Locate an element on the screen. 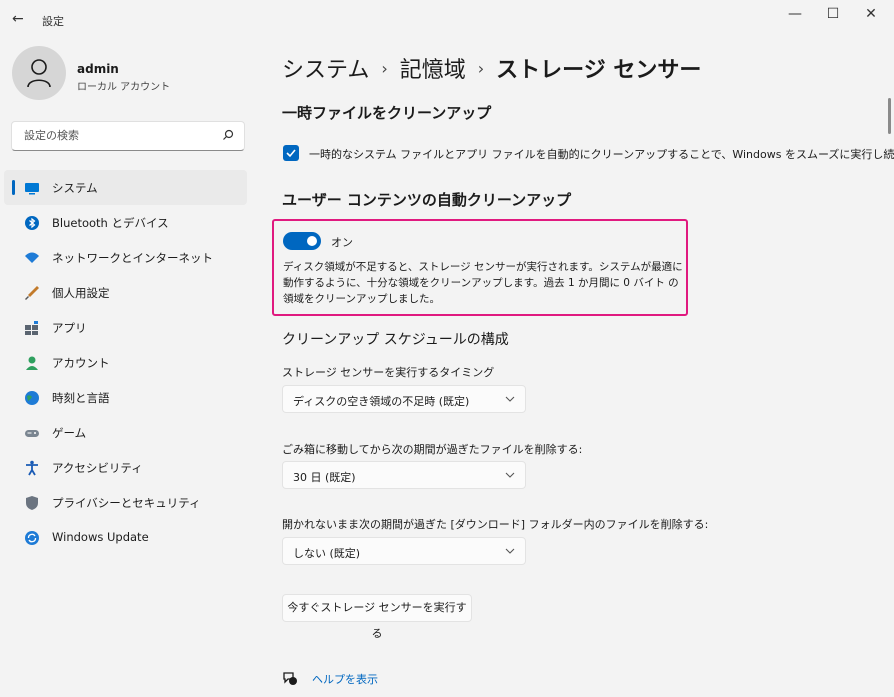  sidebar-item-bluetooth: Bluetooth とデバイス is located at coordinates (125, 222).